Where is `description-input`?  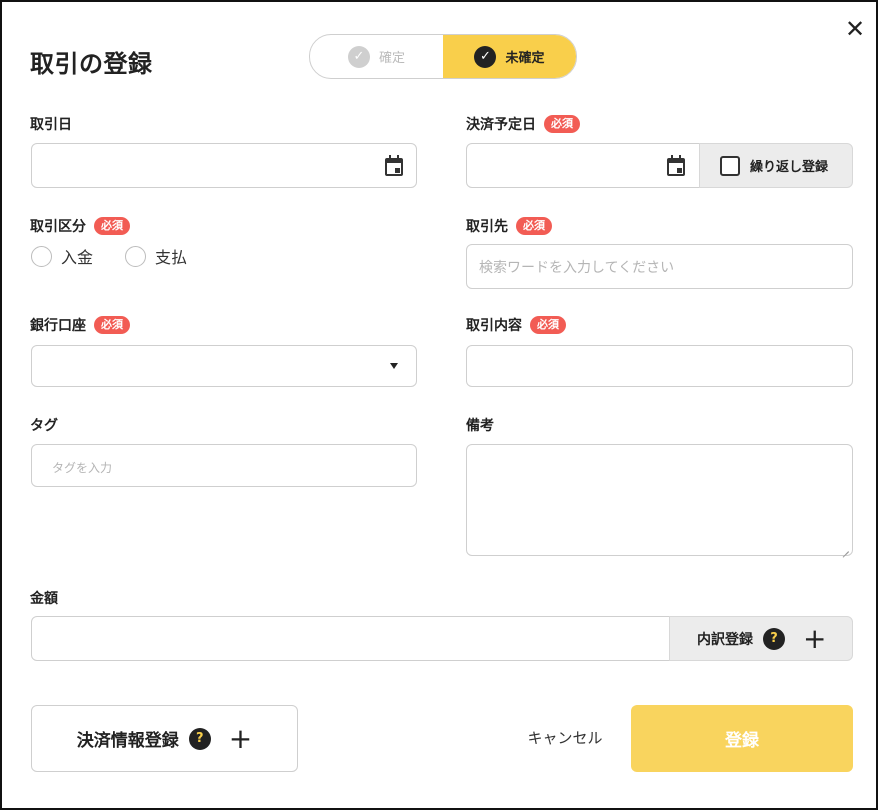
description-input is located at coordinates (659, 366).